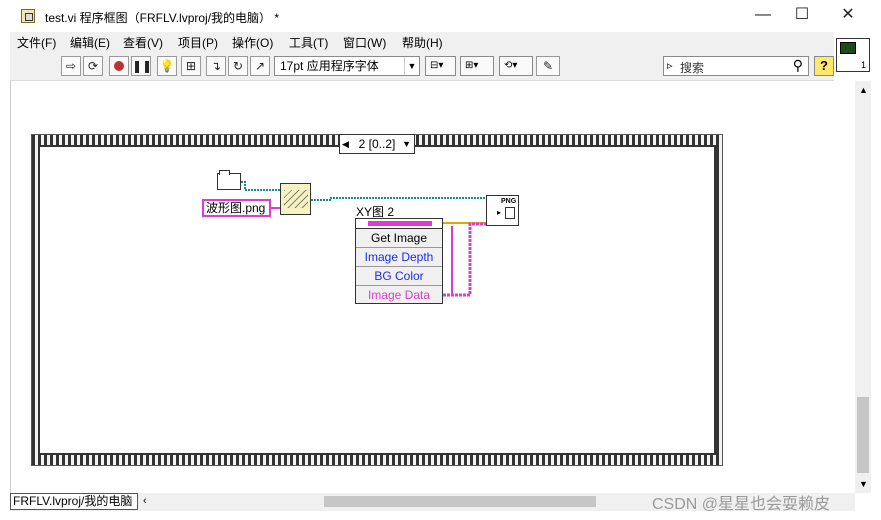  I want to click on property-image-depth: Image Depth, so click(399, 257).